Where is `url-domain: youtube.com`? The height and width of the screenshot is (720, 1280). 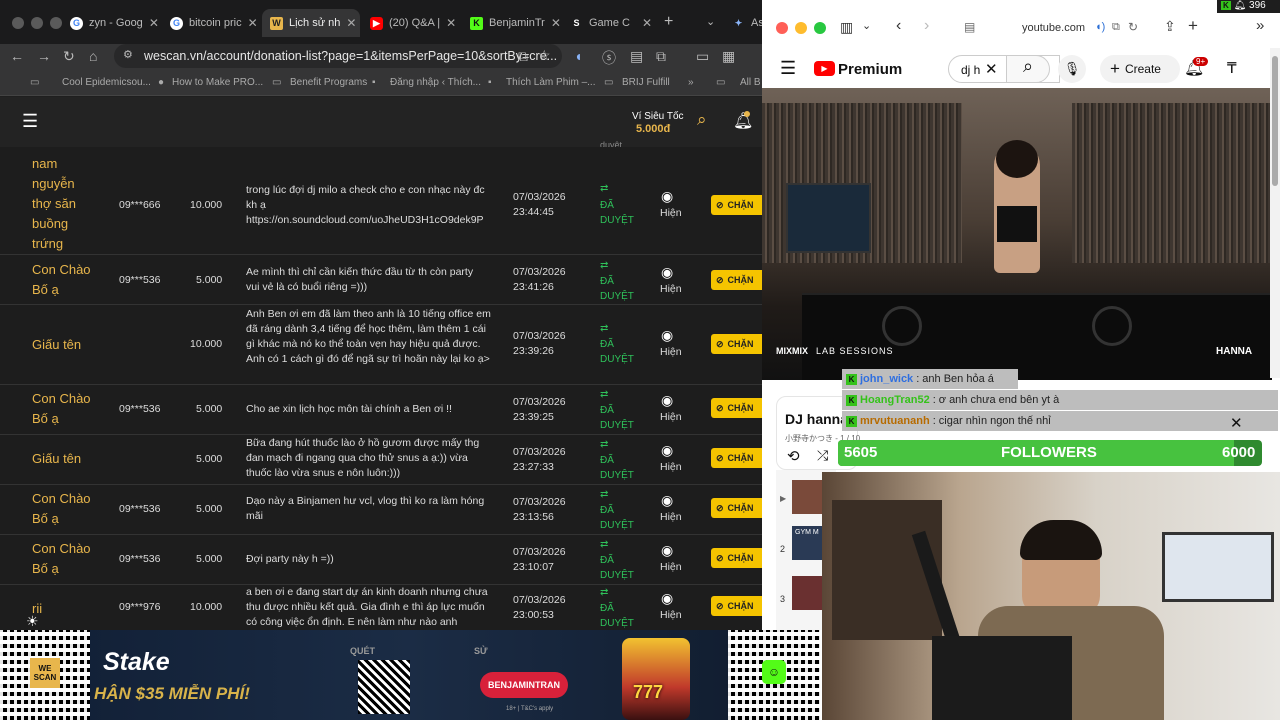 url-domain: youtube.com is located at coordinates (1053, 28).